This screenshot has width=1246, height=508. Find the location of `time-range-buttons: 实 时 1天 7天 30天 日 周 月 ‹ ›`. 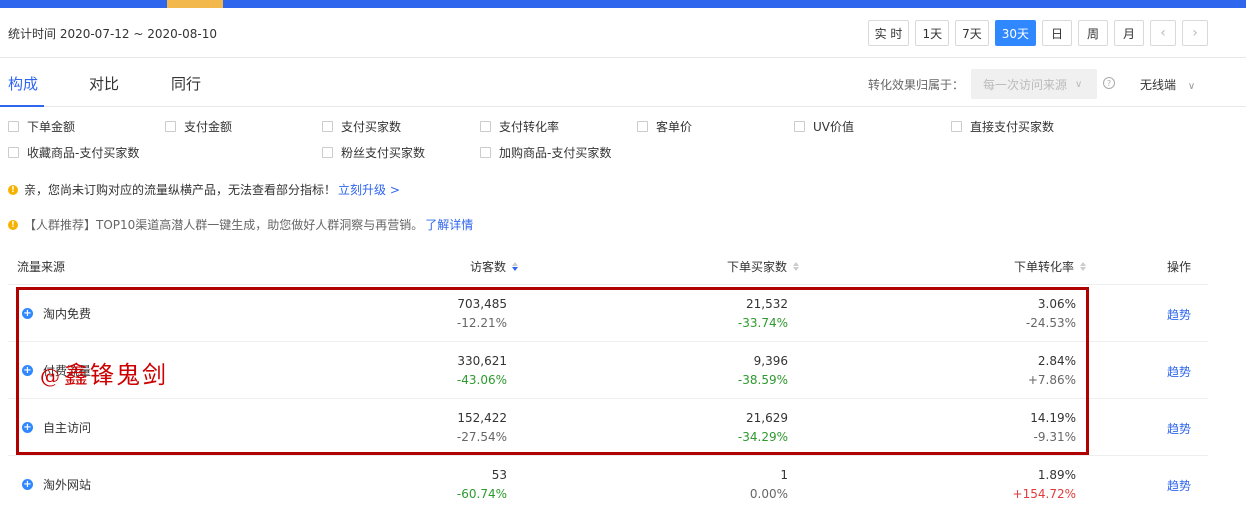

time-range-buttons: 实 时 1天 7天 30天 日 周 月 ‹ › is located at coordinates (1035, 33).